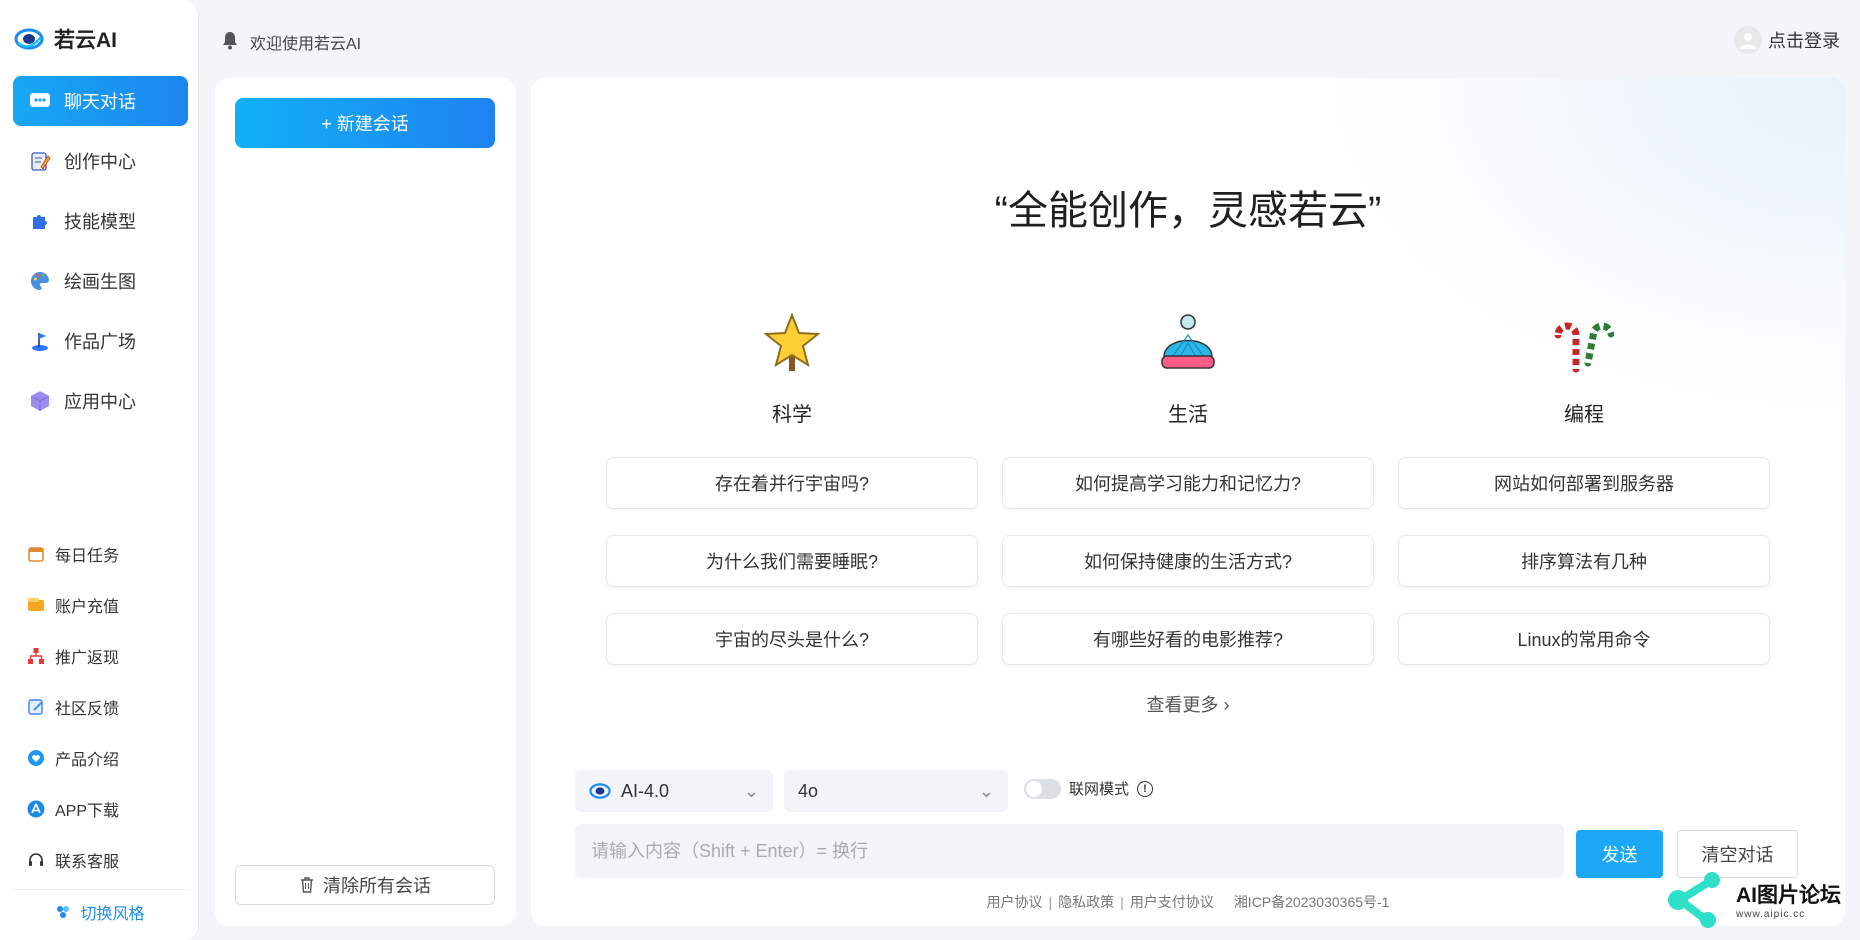  Describe the element at coordinates (306, 44) in the screenshot. I see `welcome-text: 欢迎使用若云AI` at that location.